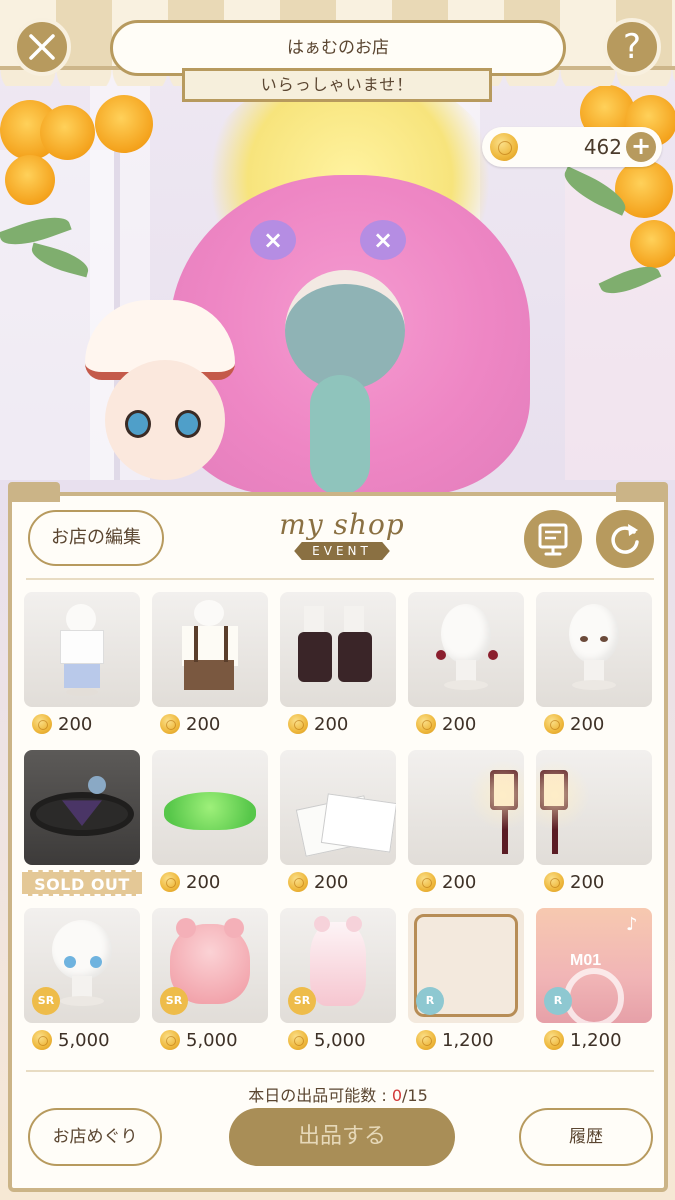 The height and width of the screenshot is (1200, 675). What do you see at coordinates (95, 1137) in the screenshot?
I see `shop-tour-button: お店めぐり` at bounding box center [95, 1137].